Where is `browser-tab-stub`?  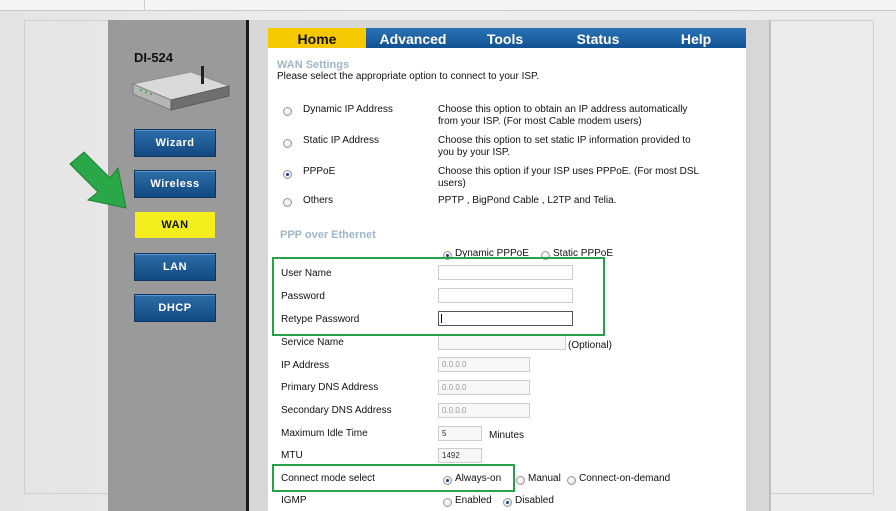
browser-tab-stub is located at coordinates (131, 5).